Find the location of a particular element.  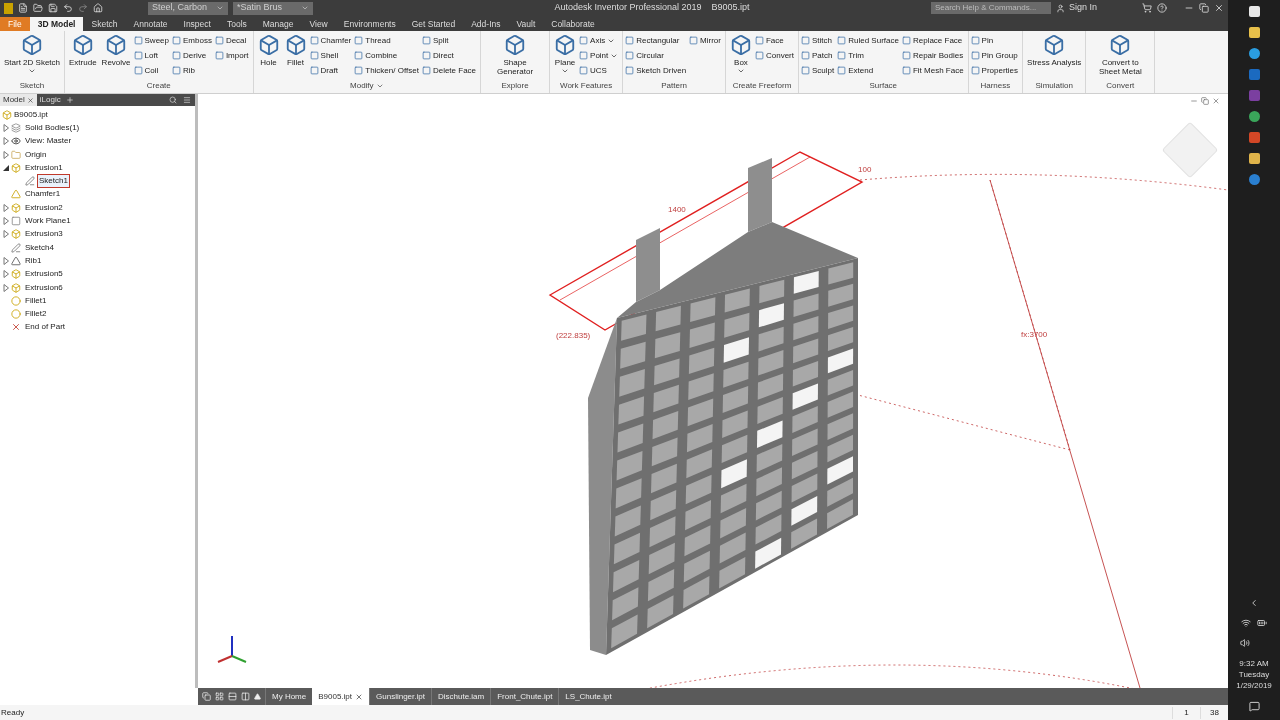

ribbon-tab: View is located at coordinates (318, 24).